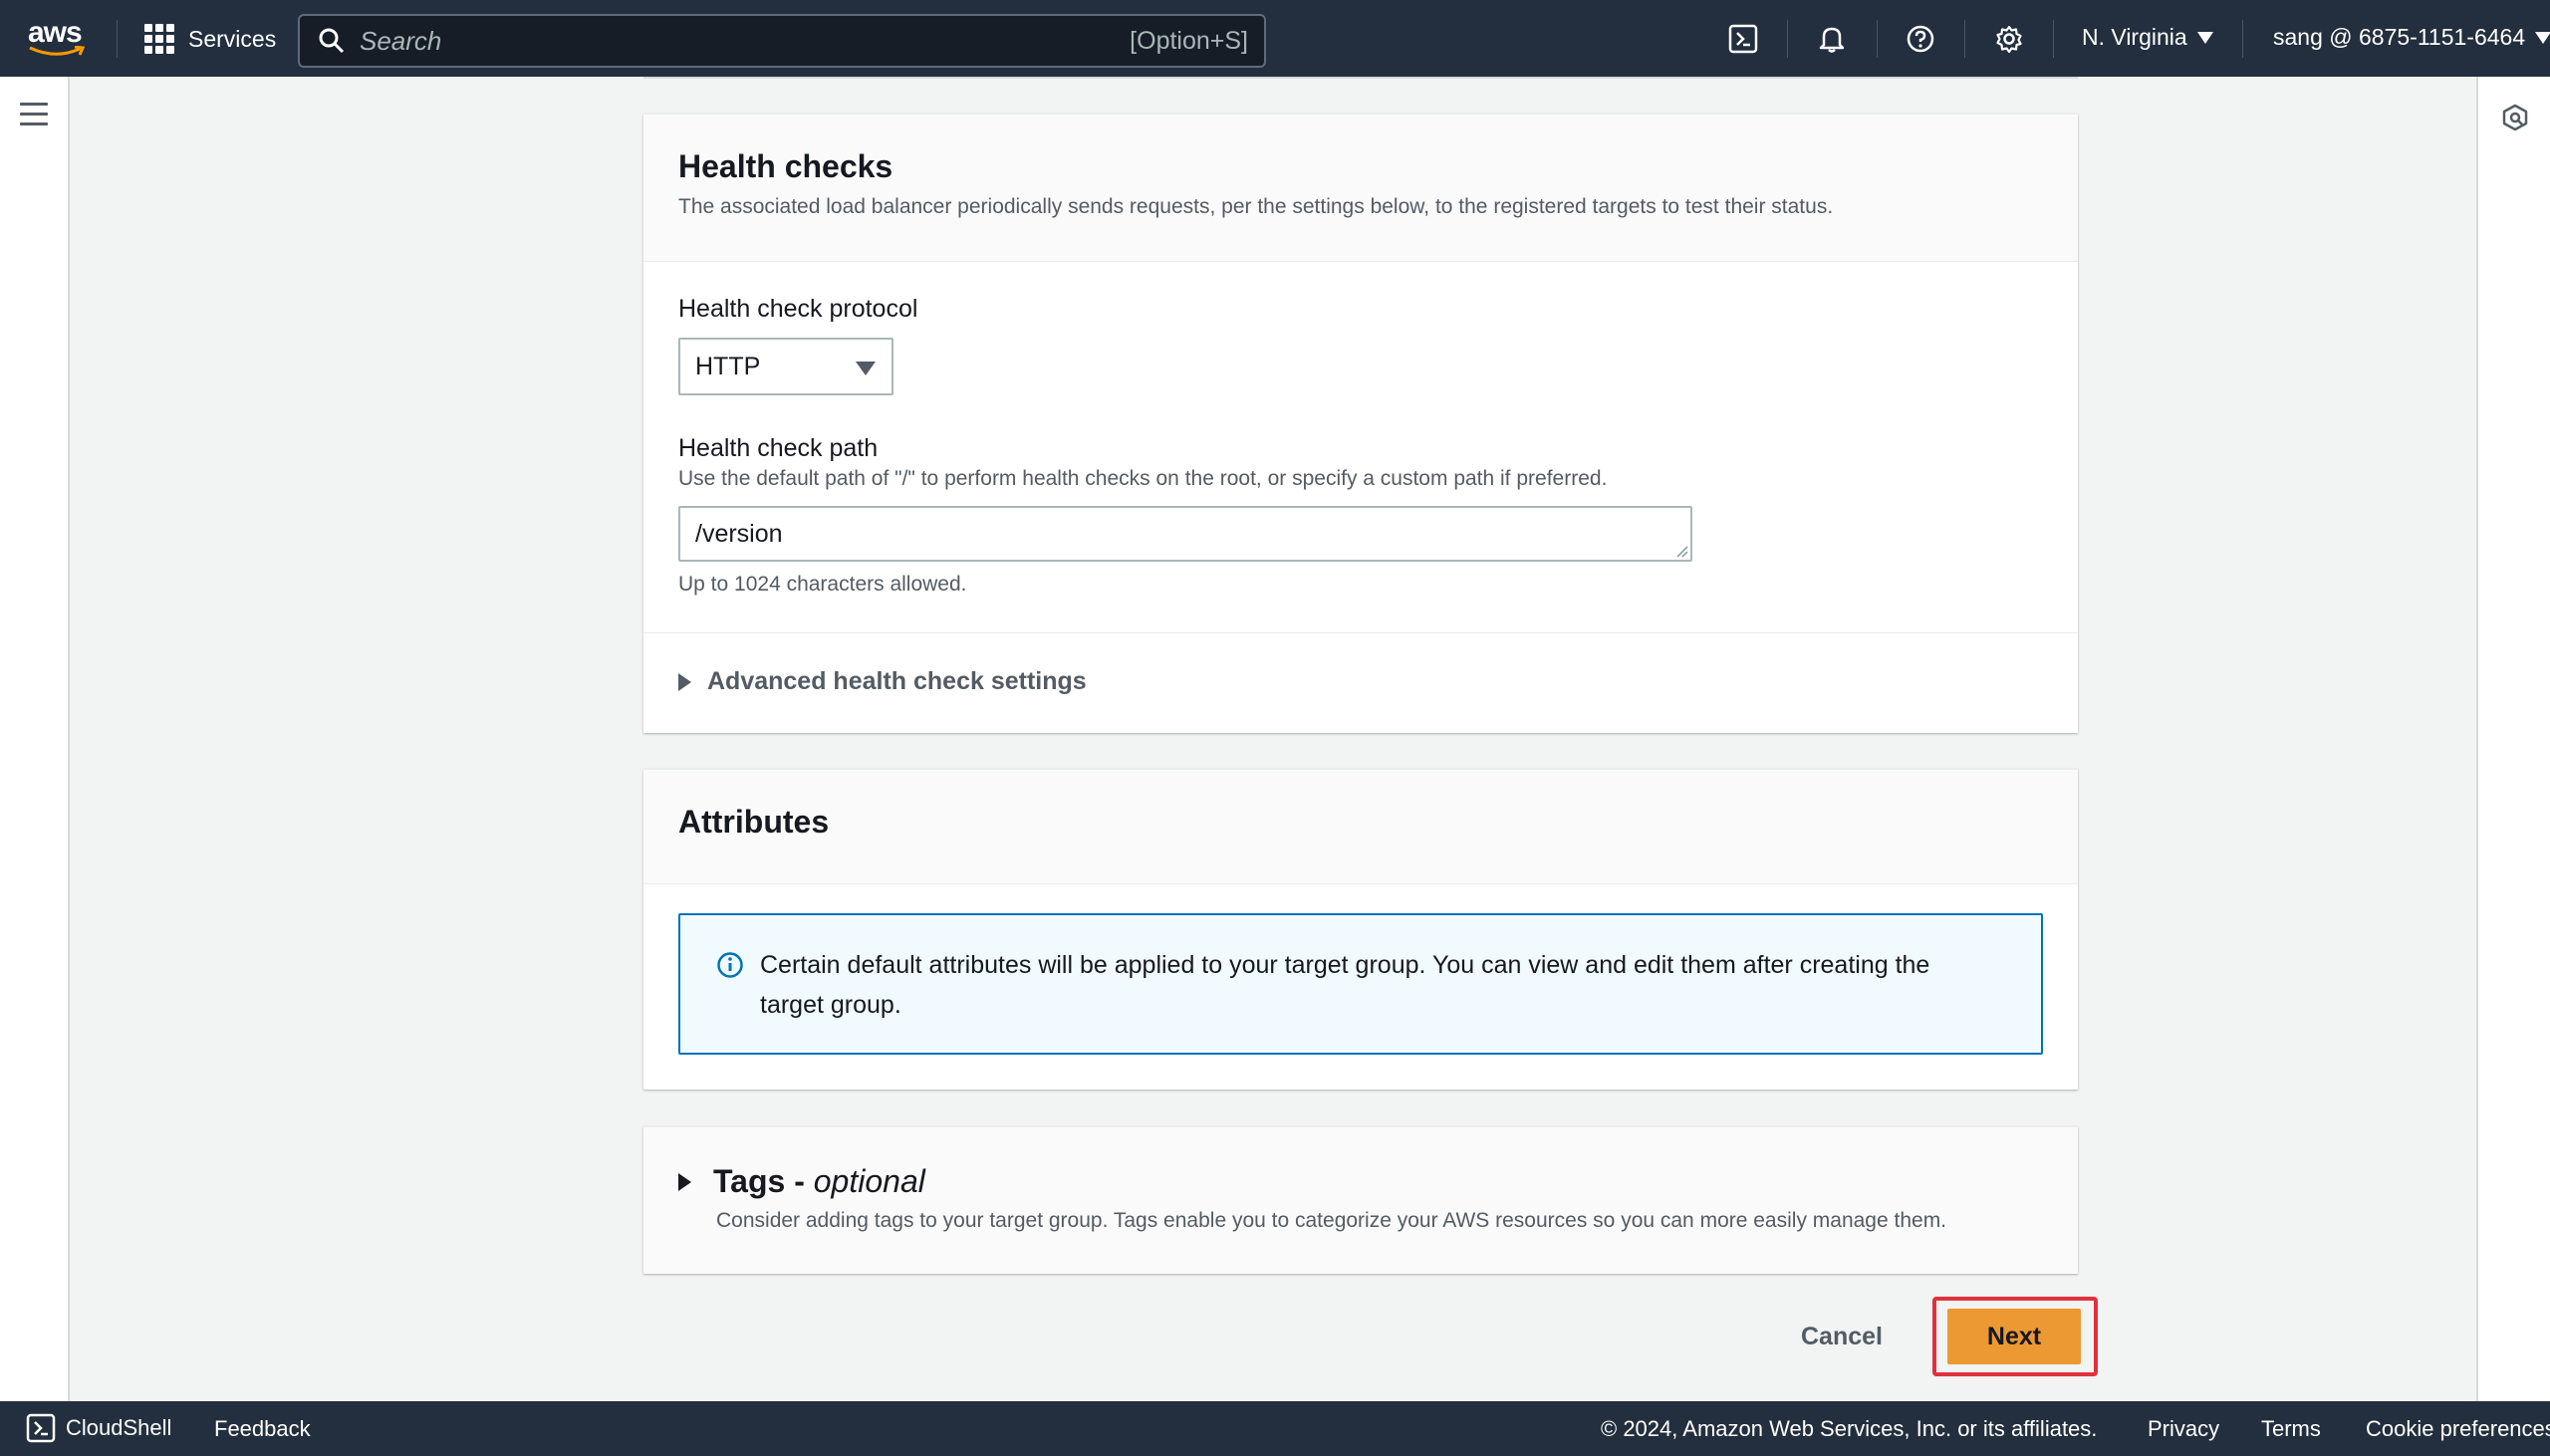 This screenshot has height=1456, width=2550. I want to click on health-check-protocol-label: Health check protocol, so click(798, 309).